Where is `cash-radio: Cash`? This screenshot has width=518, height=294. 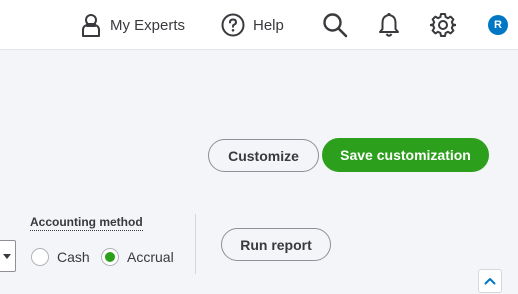 cash-radio: Cash is located at coordinates (60, 257).